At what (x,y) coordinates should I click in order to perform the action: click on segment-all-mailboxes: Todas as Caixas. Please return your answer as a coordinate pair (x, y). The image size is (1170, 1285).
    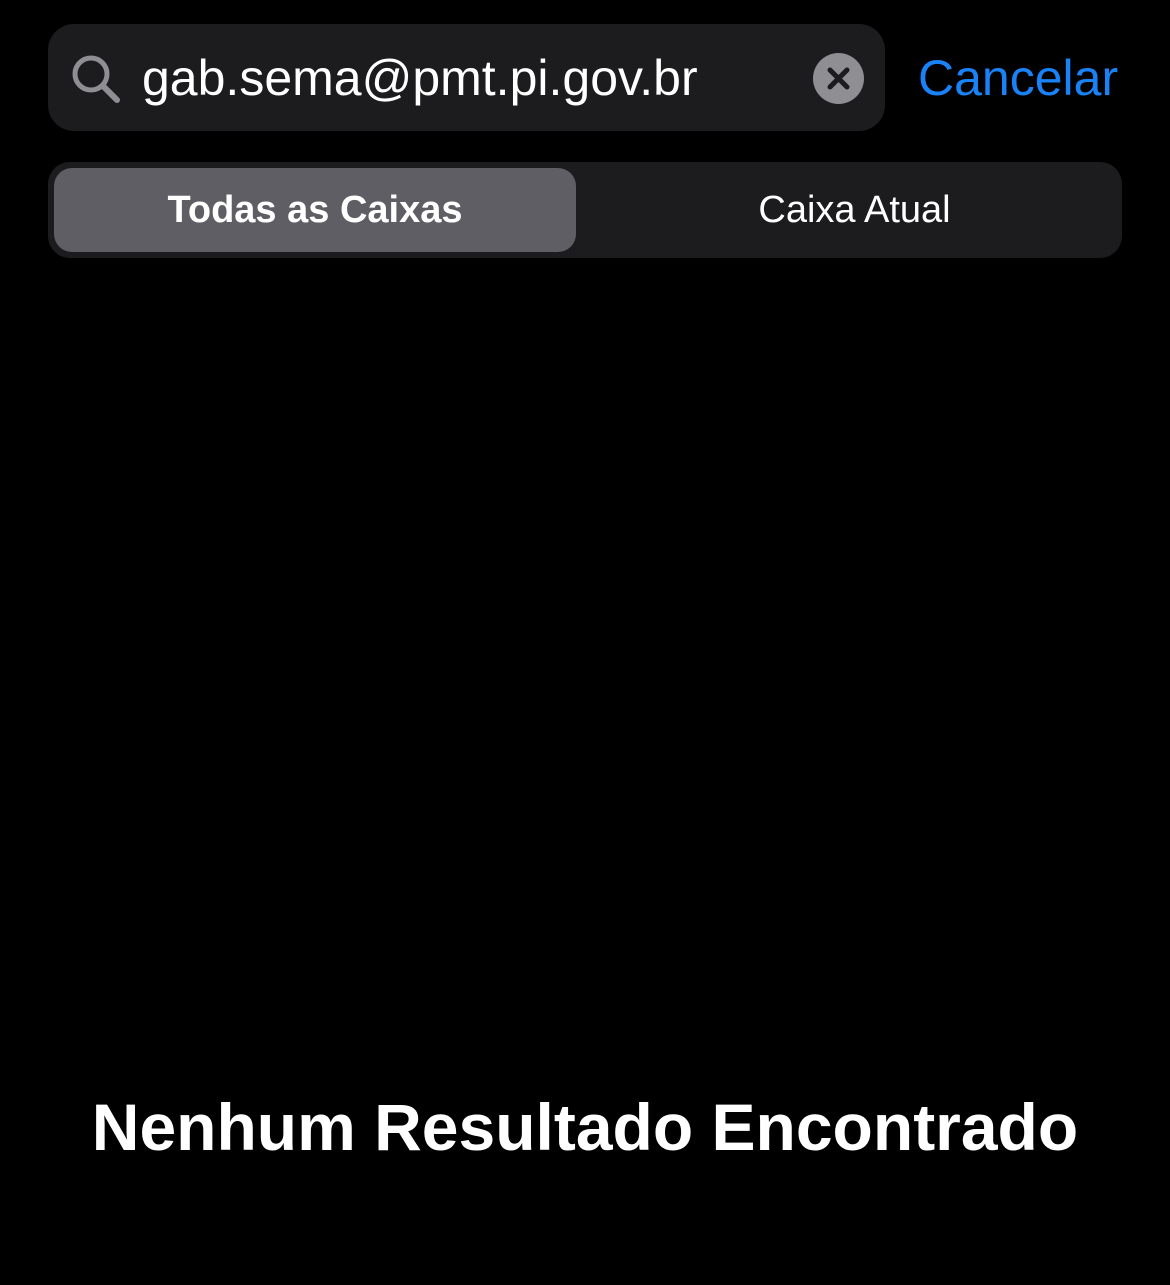
    Looking at the image, I should click on (315, 210).